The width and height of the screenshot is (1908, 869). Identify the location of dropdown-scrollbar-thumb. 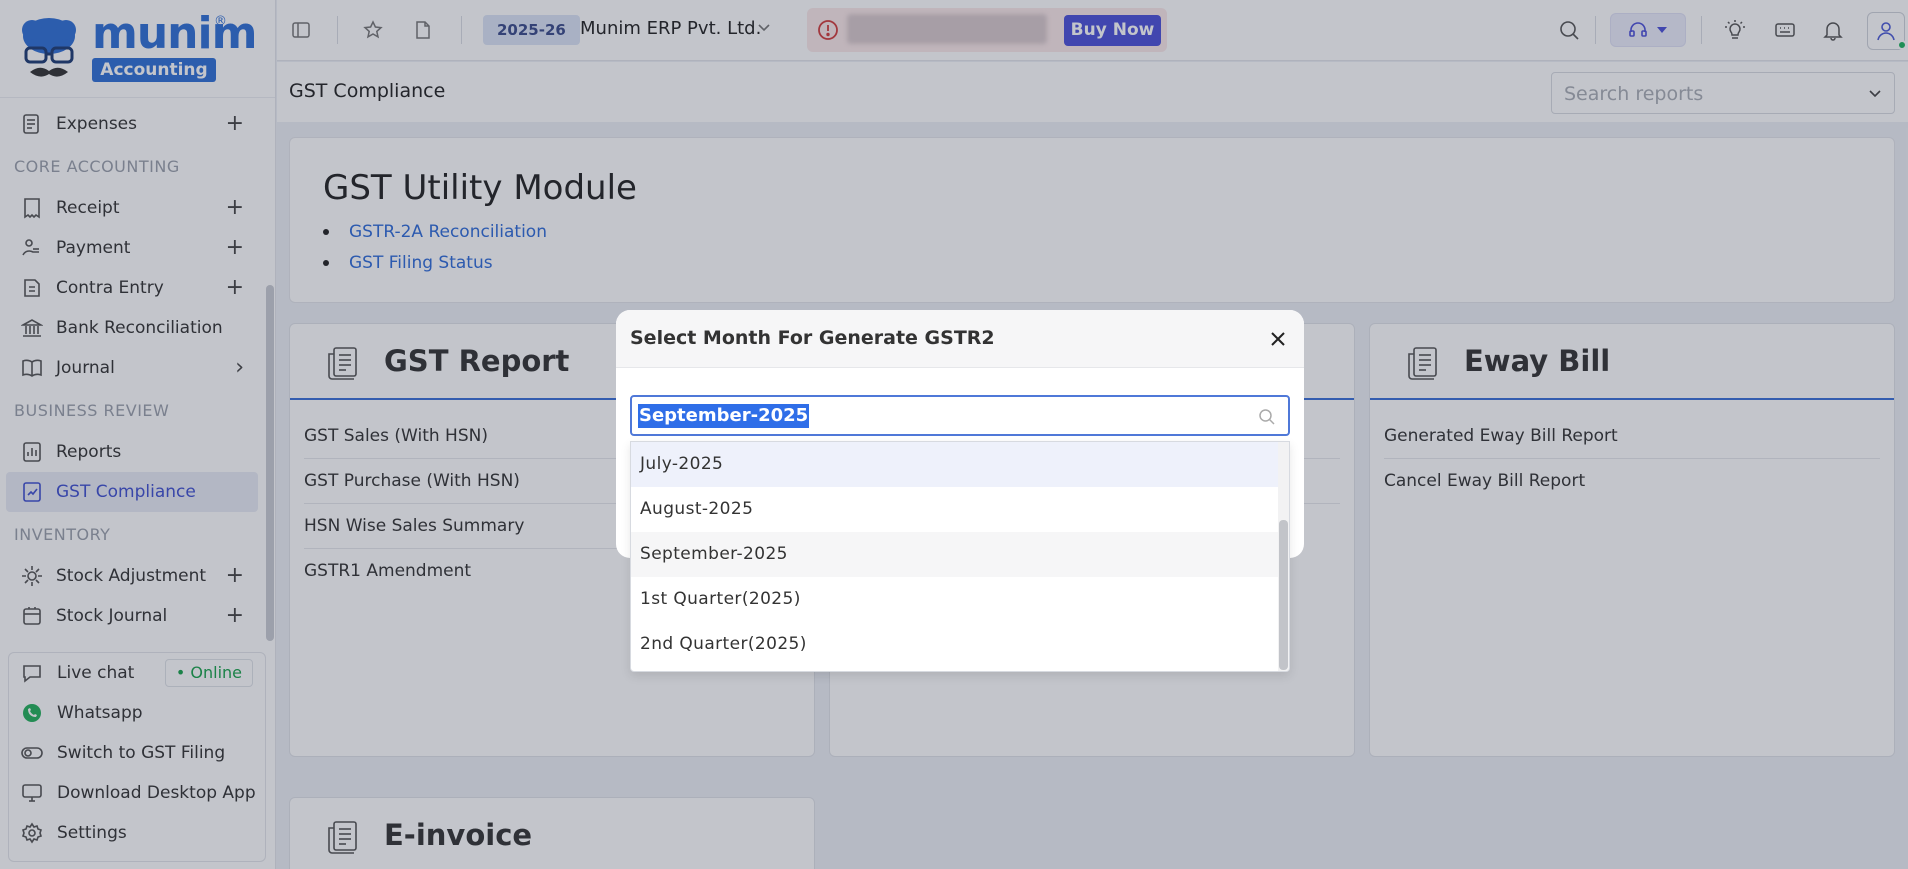
(1283, 595).